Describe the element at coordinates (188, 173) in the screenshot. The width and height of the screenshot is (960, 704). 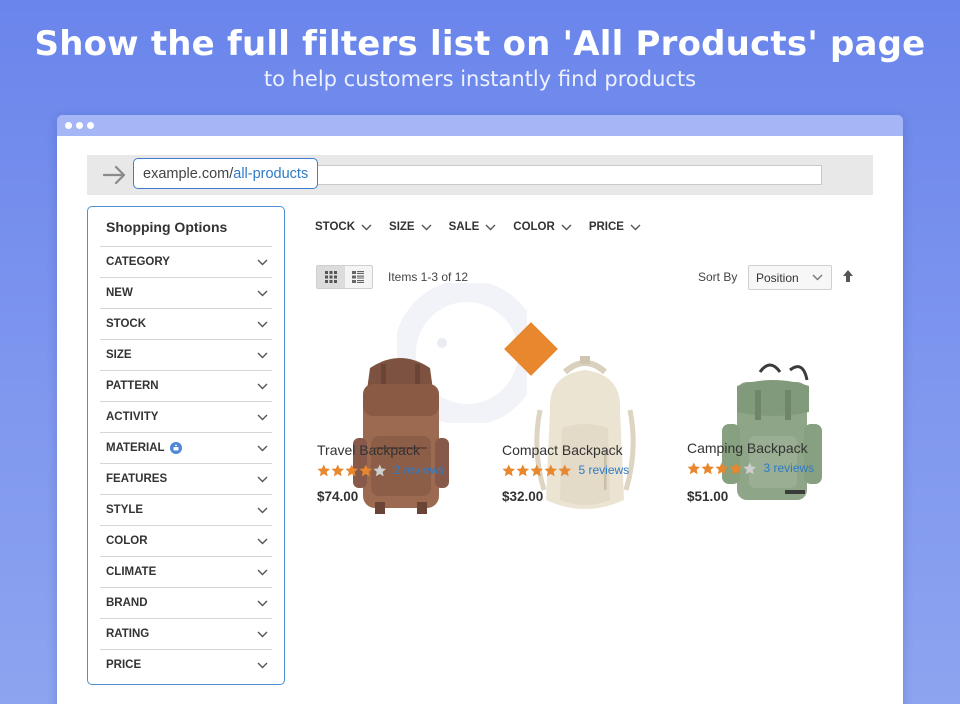
I see `url-domain: example.com/` at that location.